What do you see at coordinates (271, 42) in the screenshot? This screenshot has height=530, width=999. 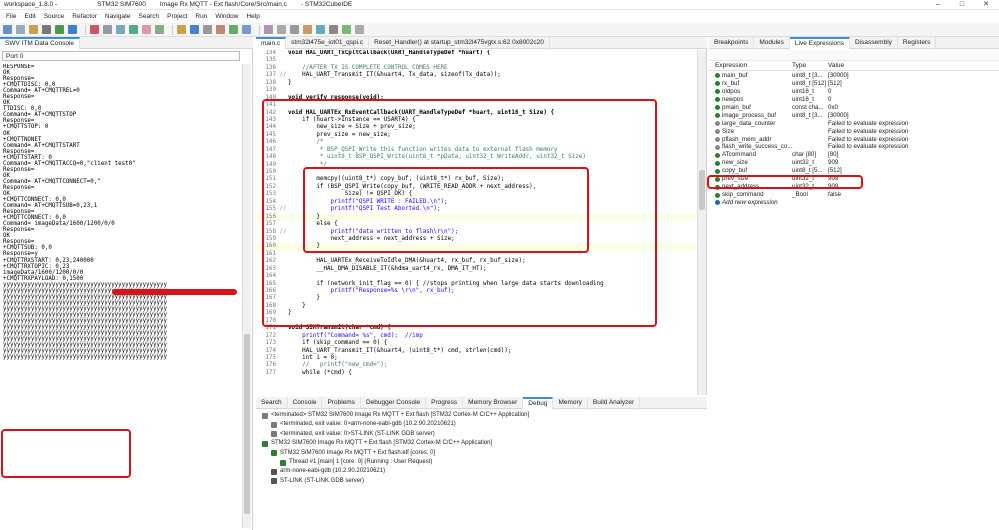 I see `editor-tab: main.c` at bounding box center [271, 42].